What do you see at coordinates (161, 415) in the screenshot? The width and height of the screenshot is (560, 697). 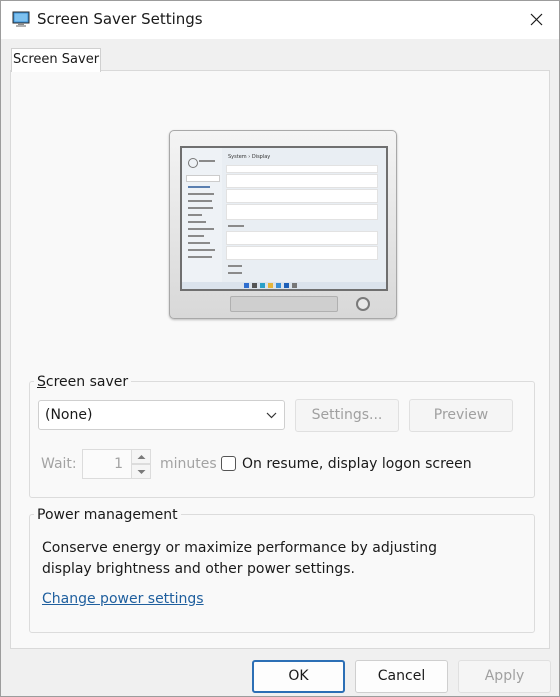 I see `screen-saver-select: (None)` at bounding box center [161, 415].